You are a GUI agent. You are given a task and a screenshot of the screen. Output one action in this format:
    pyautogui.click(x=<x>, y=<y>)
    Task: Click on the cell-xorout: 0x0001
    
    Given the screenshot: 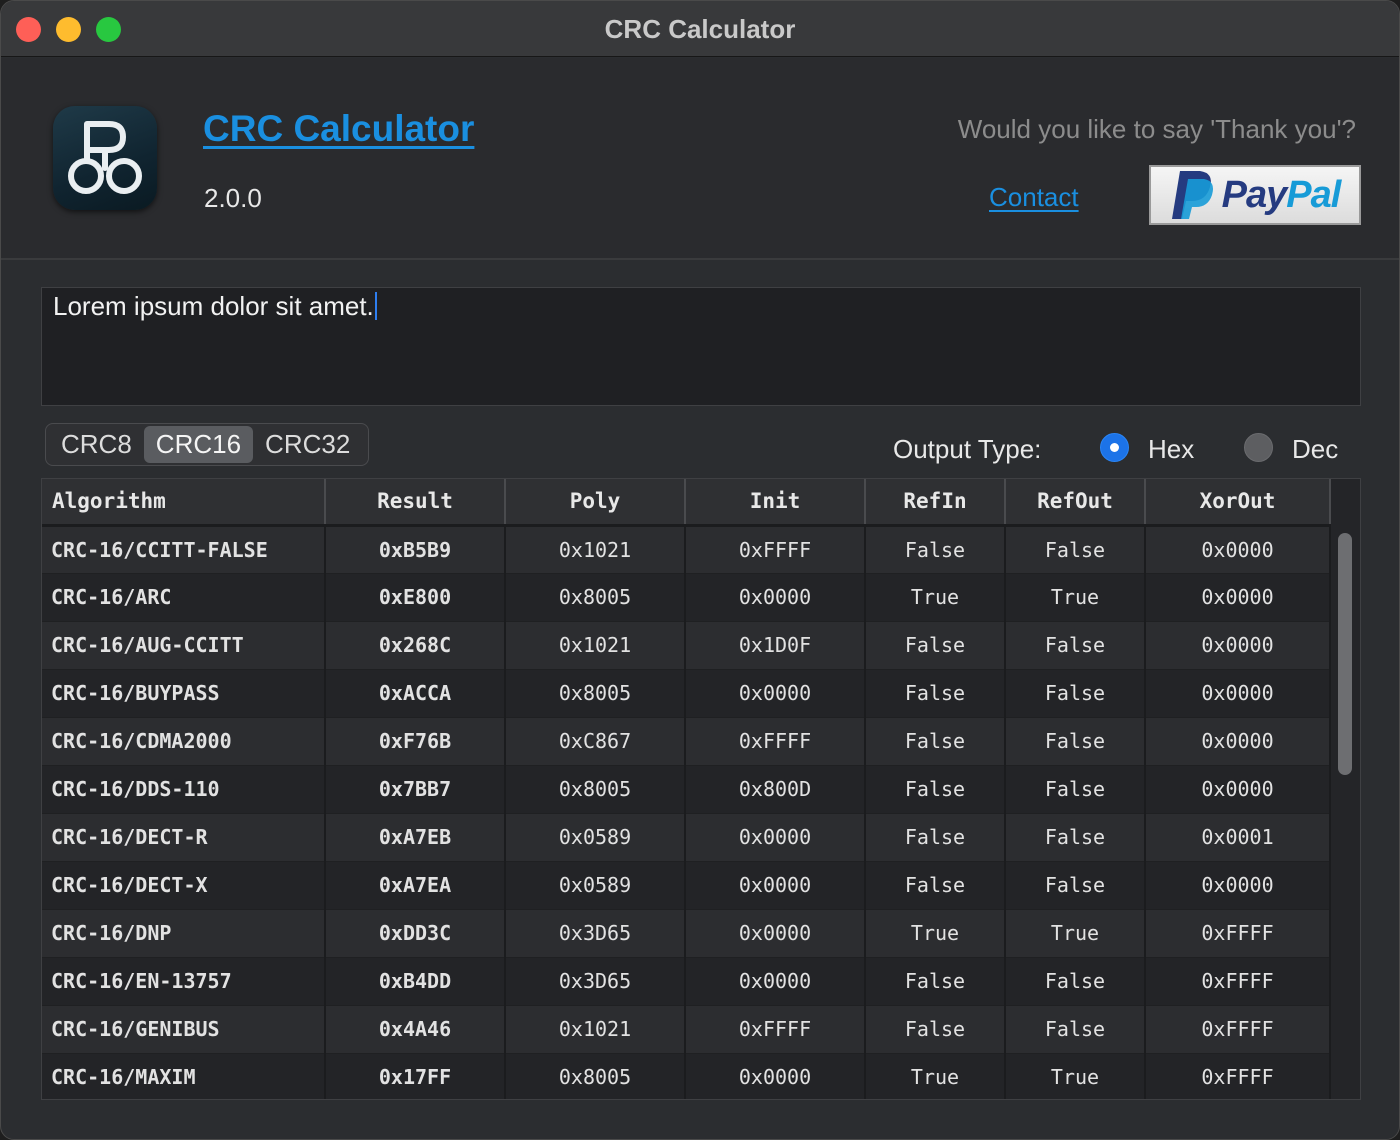 What is the action you would take?
    pyautogui.click(x=1238, y=837)
    